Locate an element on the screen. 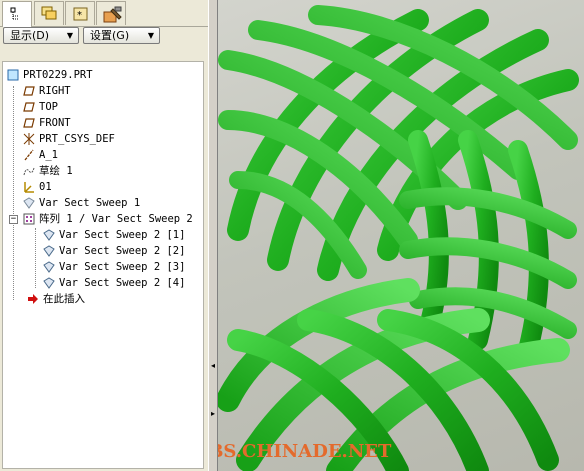  panel-splitter: ◂ ▸ is located at coordinates (213, 235).